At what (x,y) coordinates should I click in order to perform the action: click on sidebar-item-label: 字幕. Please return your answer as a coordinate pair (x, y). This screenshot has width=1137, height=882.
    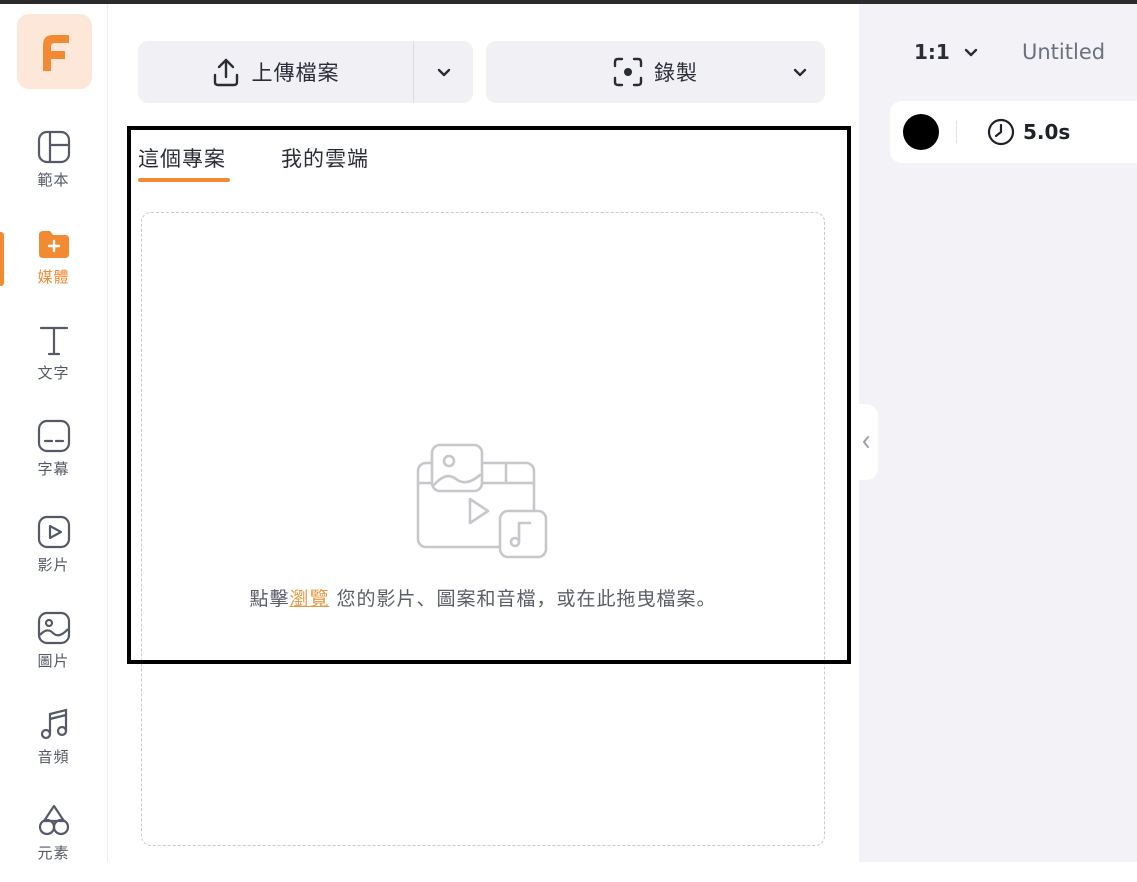
    Looking at the image, I should click on (53, 469).